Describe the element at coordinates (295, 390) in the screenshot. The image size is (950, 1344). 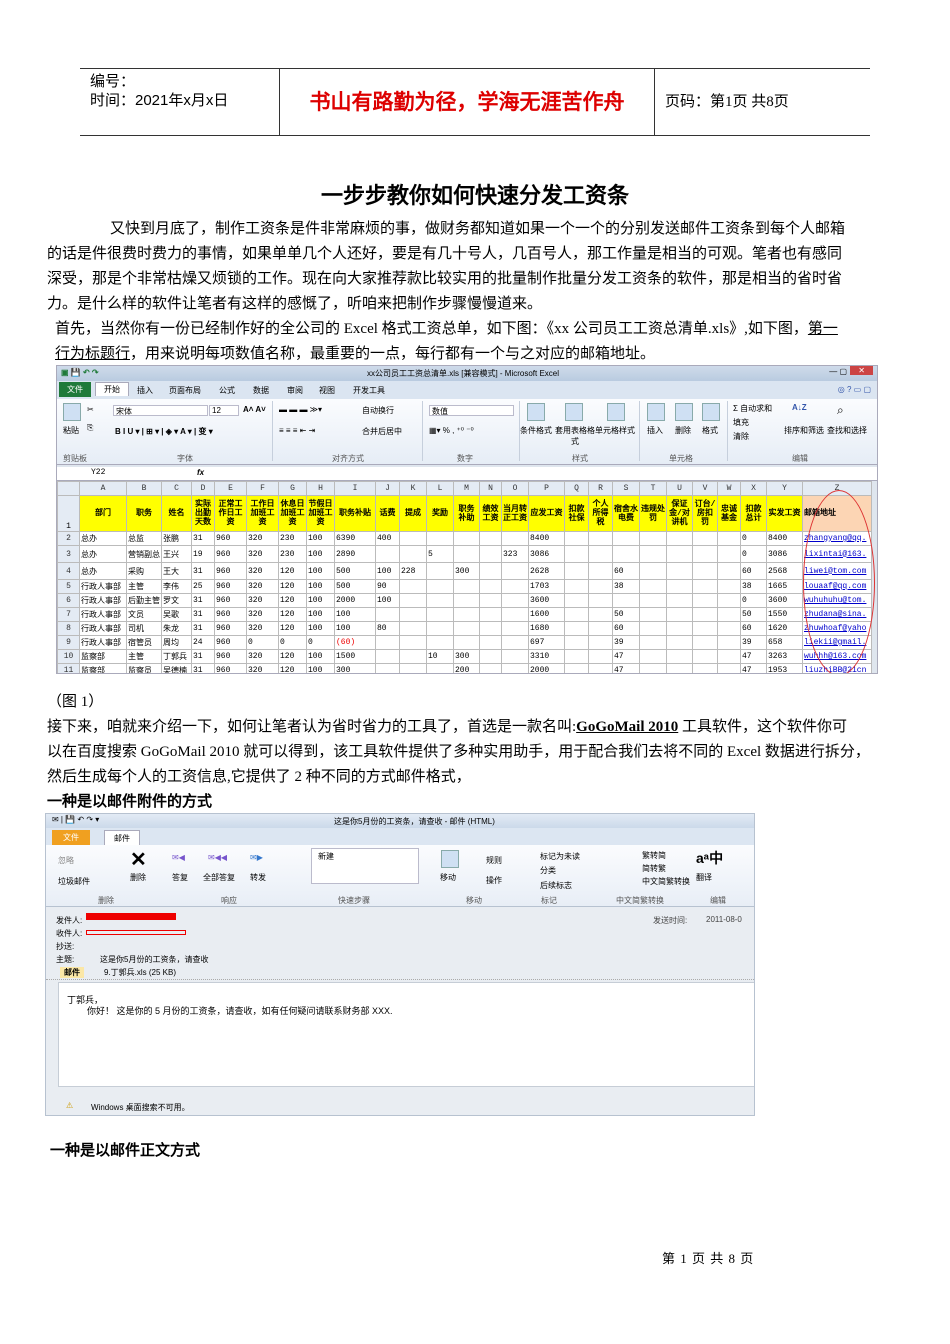
I see `tab-review: 审阅` at that location.